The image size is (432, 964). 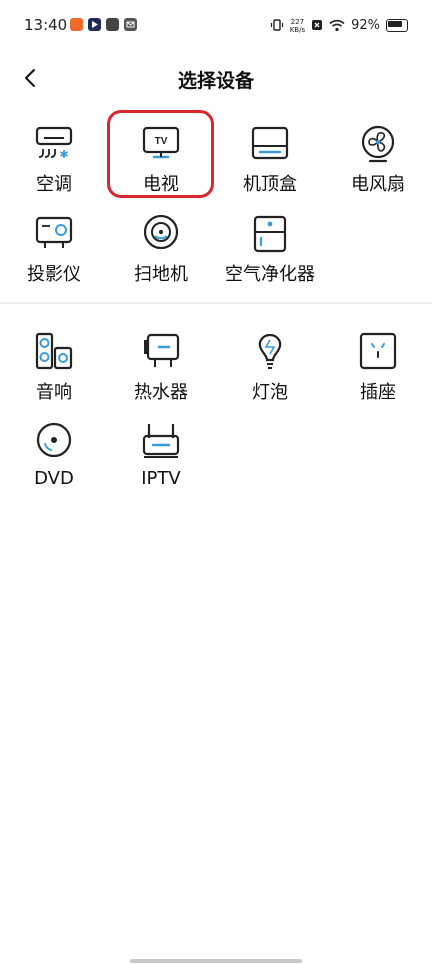 What do you see at coordinates (54, 232) in the screenshot?
I see `projector-icon` at bounding box center [54, 232].